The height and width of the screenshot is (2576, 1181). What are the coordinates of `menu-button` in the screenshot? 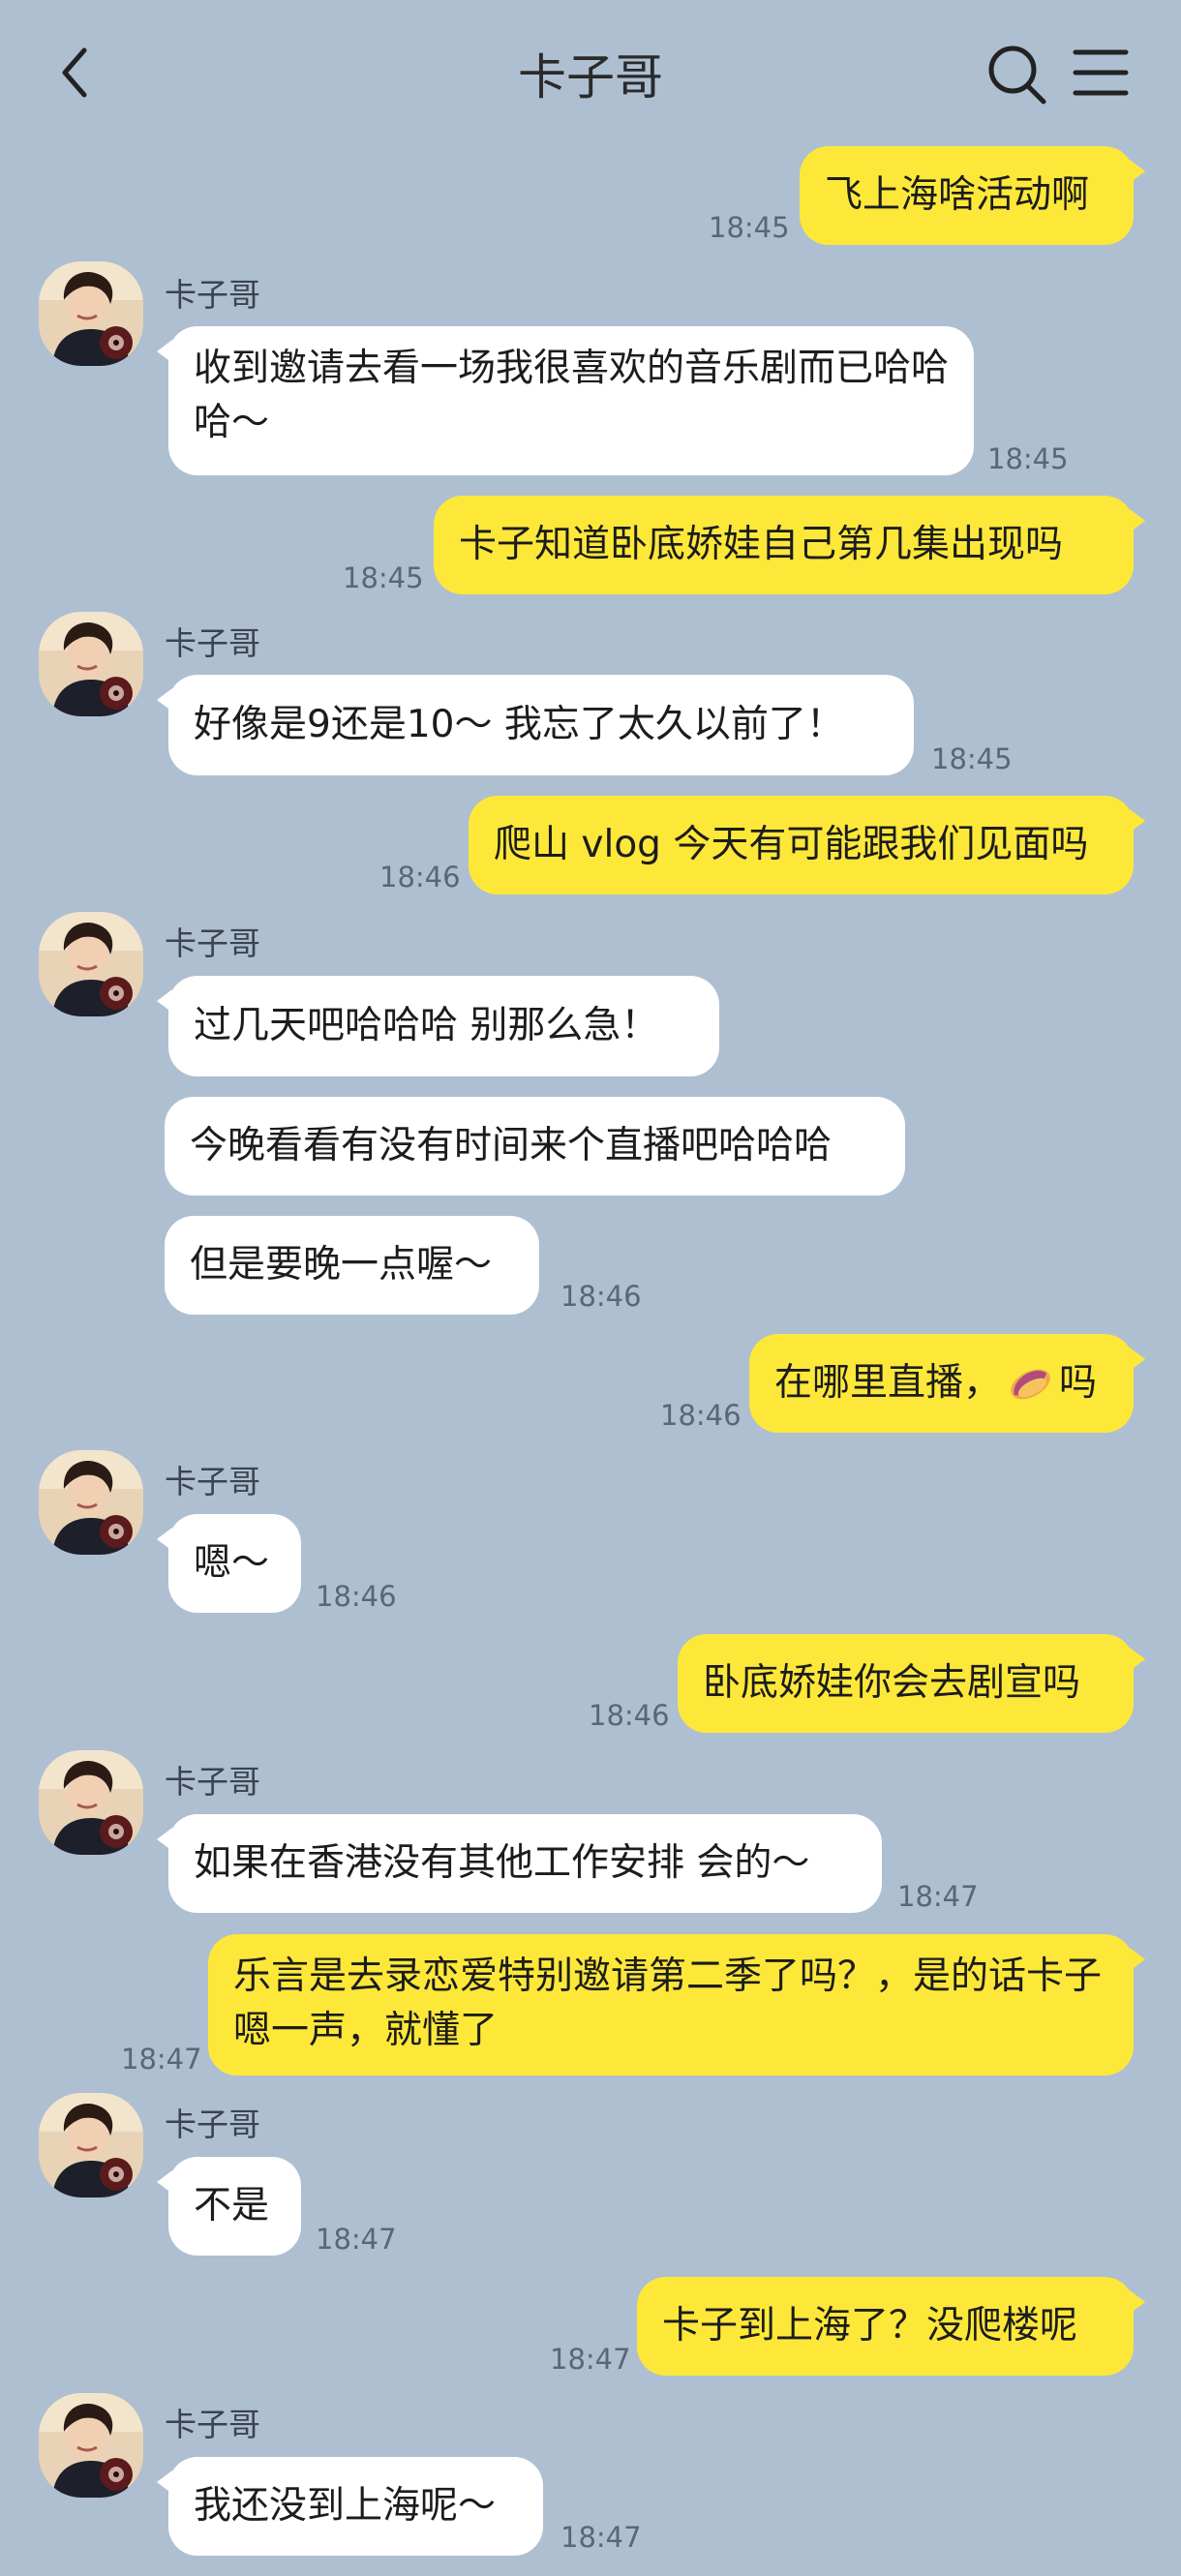 It's located at (1101, 73).